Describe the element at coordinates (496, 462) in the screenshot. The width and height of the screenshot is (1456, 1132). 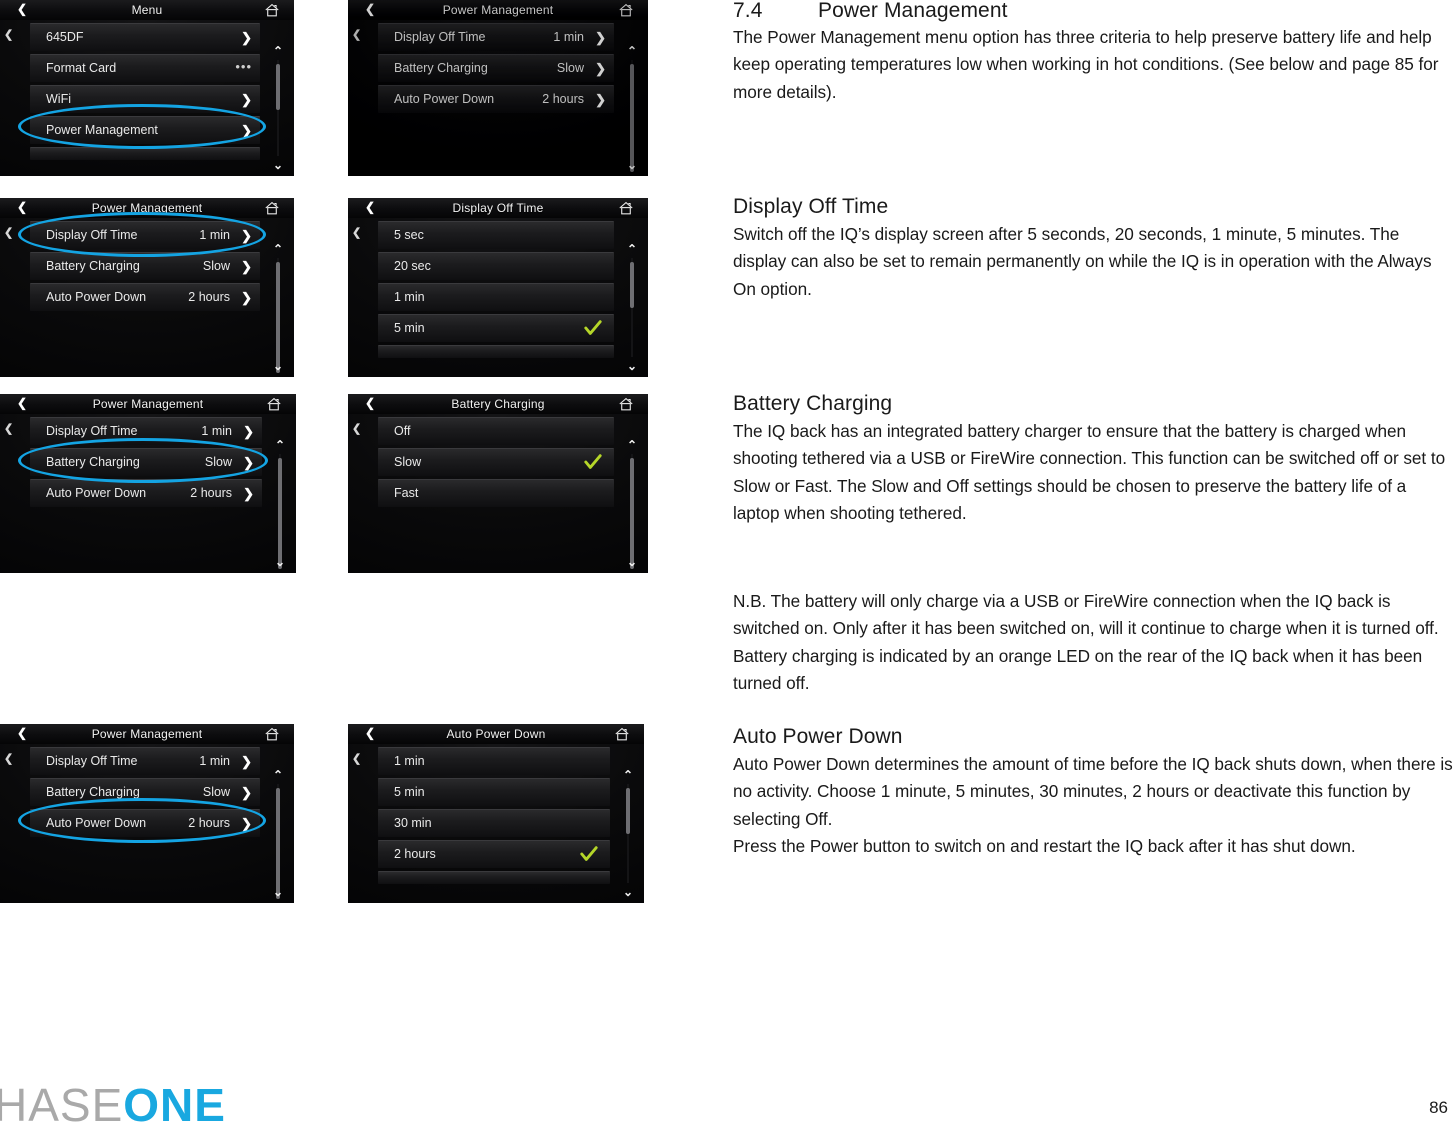
I see `list-item: Slow` at that location.